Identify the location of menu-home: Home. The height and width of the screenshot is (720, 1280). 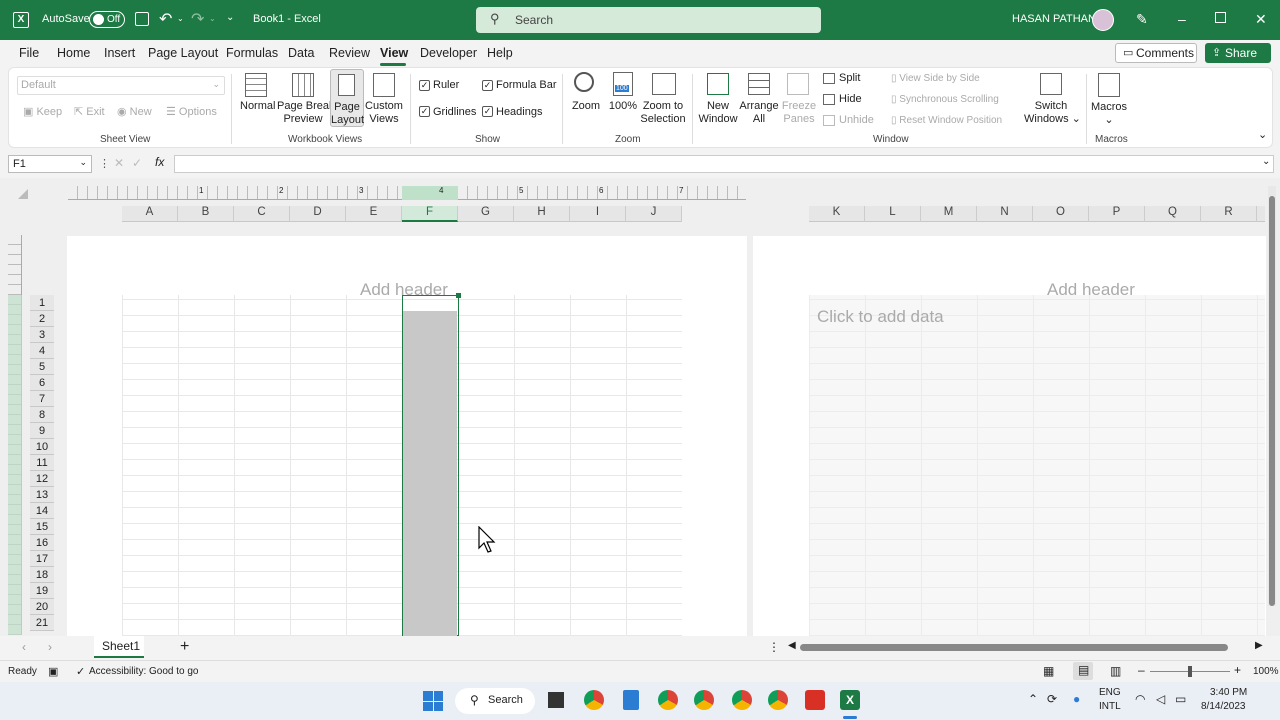
(73, 53).